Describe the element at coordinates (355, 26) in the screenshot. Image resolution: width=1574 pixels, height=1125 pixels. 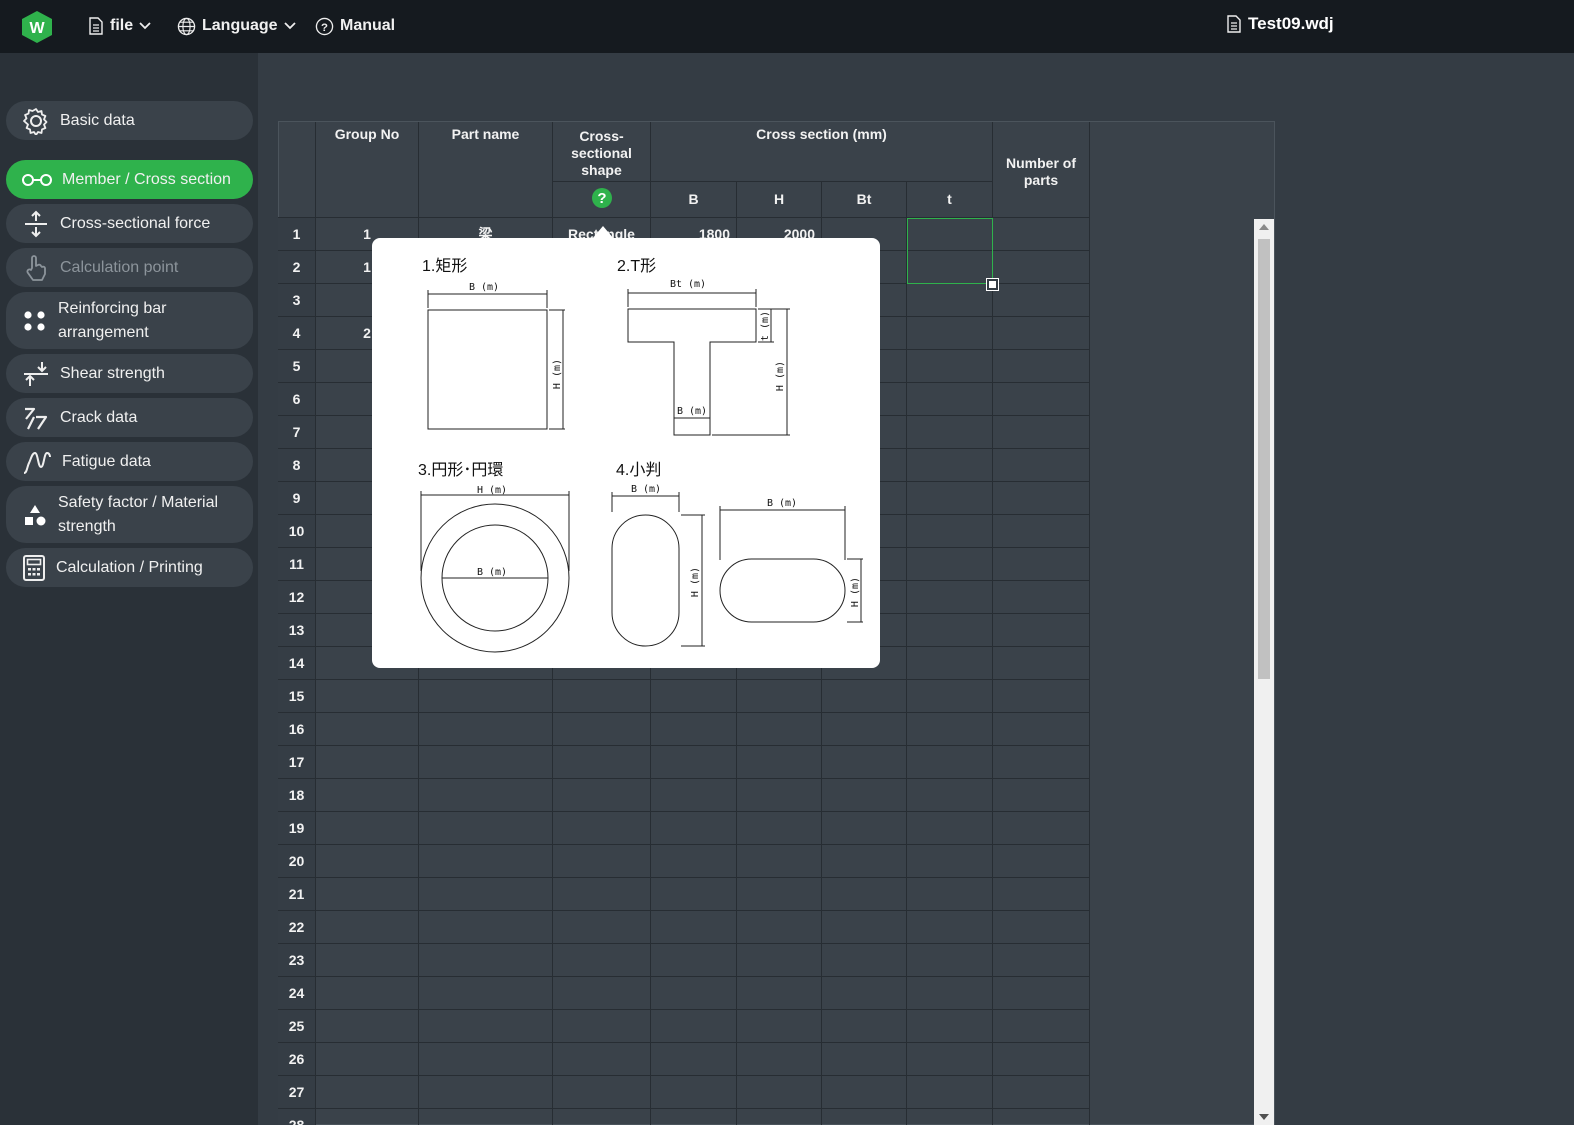
I see `manual-menu: ? Manual` at that location.